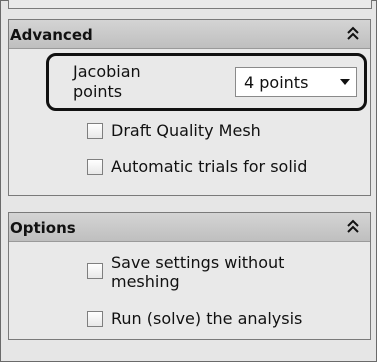 Image resolution: width=377 pixels, height=362 pixels. What do you see at coordinates (95, 166) in the screenshot?
I see `automatic-trials-checkbox` at bounding box center [95, 166].